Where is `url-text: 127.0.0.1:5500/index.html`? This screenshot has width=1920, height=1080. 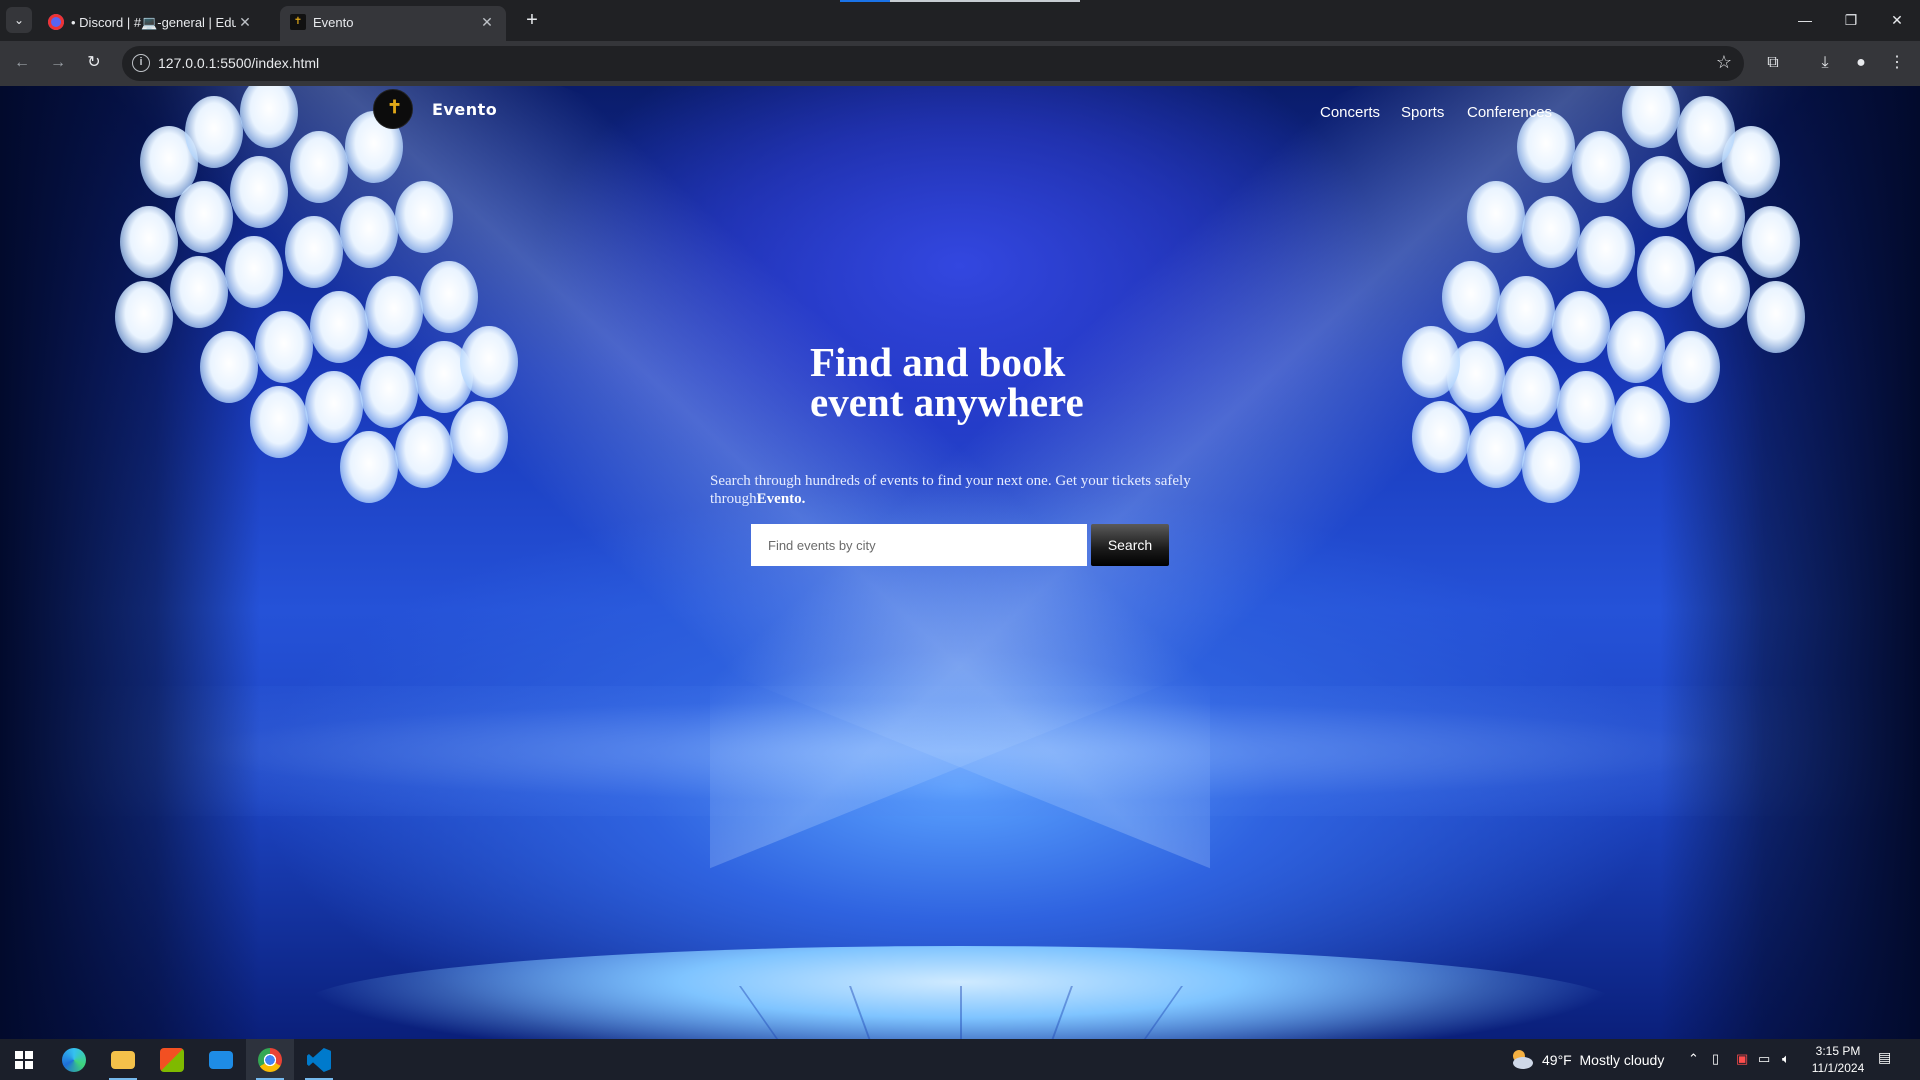 url-text: 127.0.0.1:5500/index.html is located at coordinates (238, 63).